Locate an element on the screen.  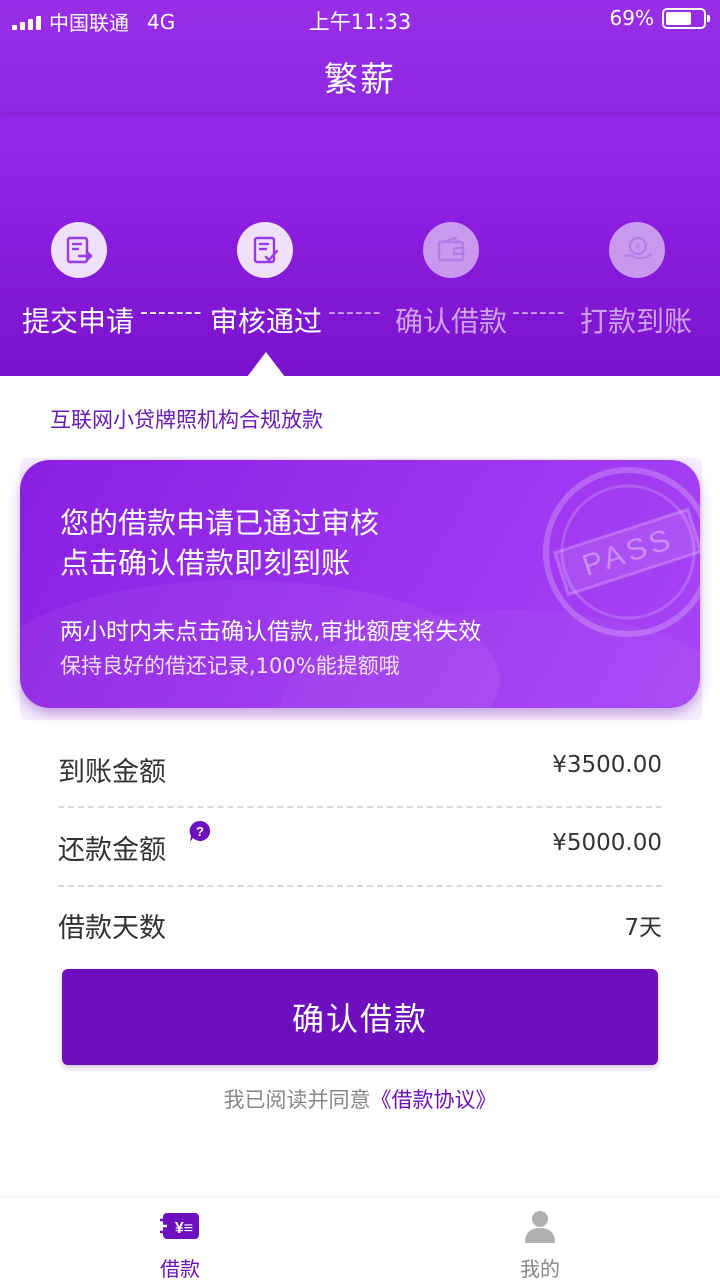
agreement-notice: 我已阅读并同意《借款协议》 is located at coordinates (360, 1099).